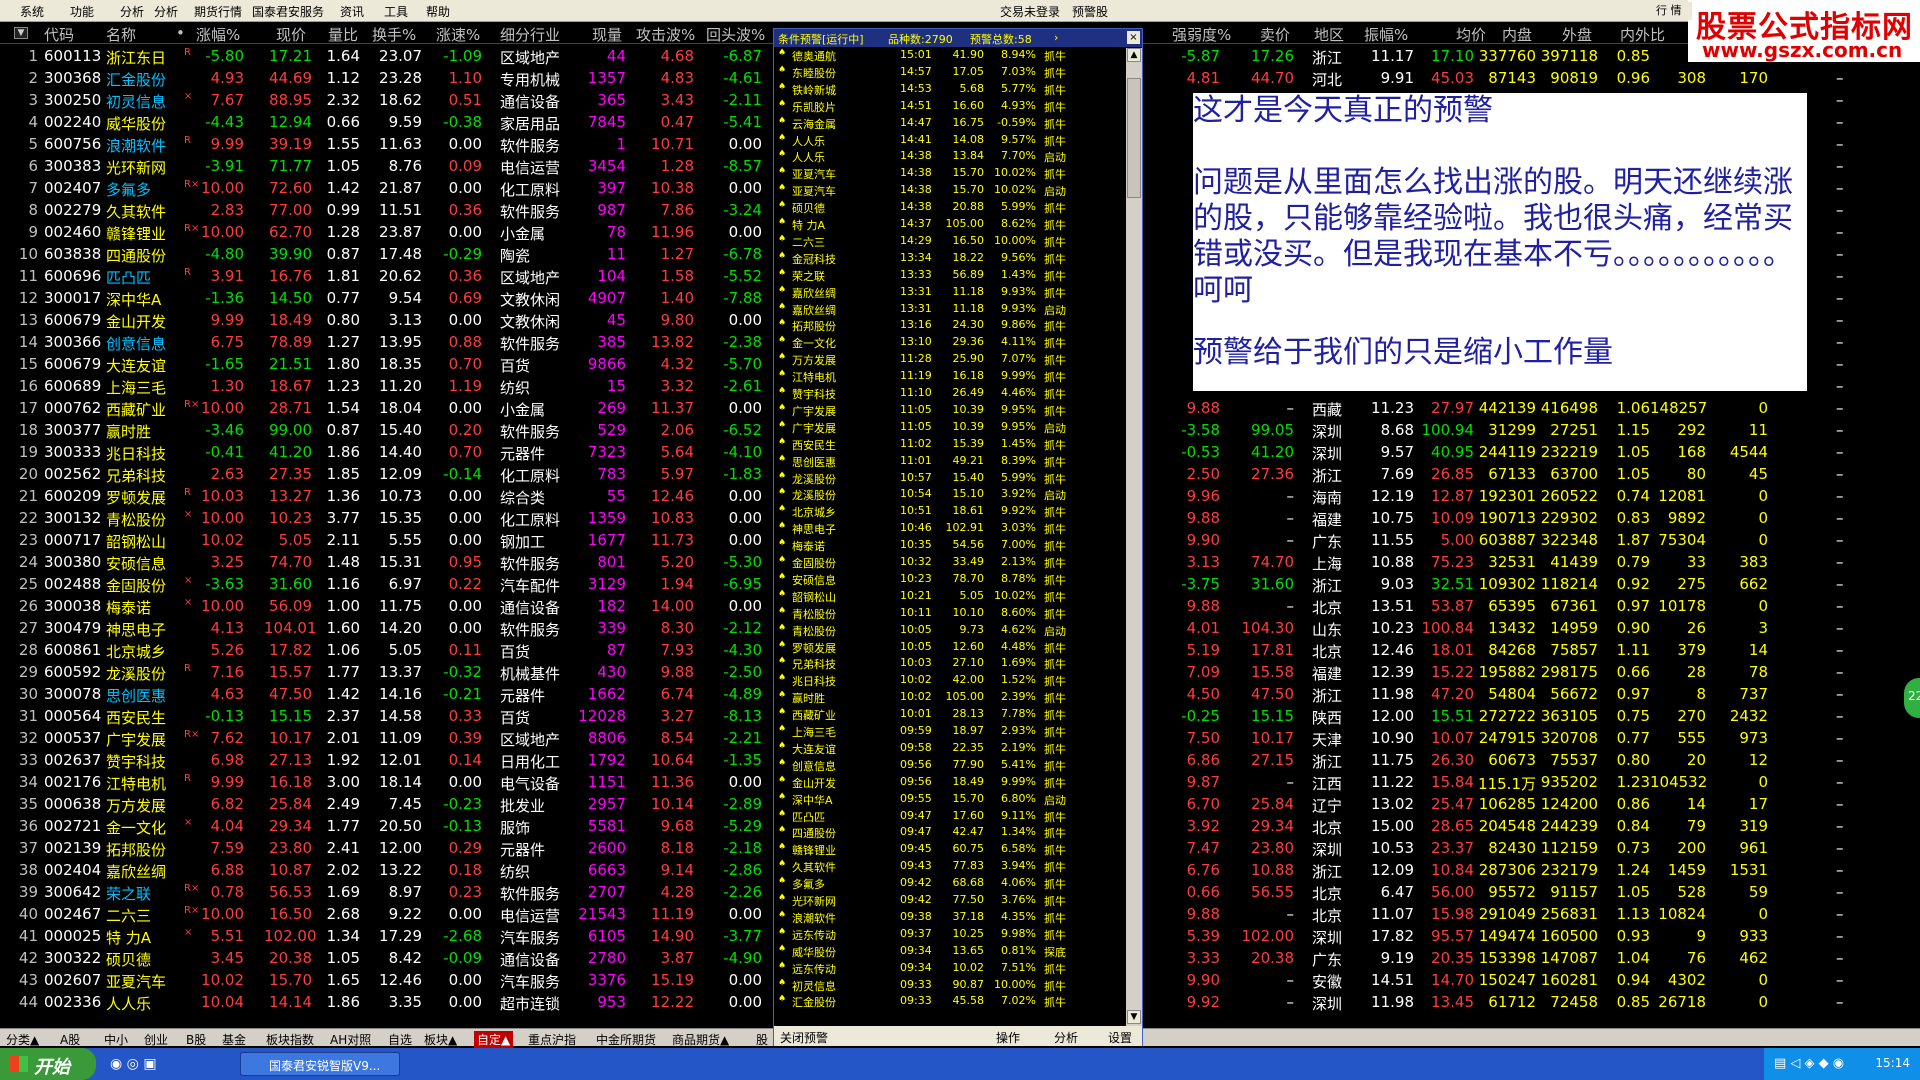 Image resolution: width=1920 pixels, height=1080 pixels. What do you see at coordinates (440, 1039) in the screenshot?
I see `market-tab: 板块▲` at bounding box center [440, 1039].